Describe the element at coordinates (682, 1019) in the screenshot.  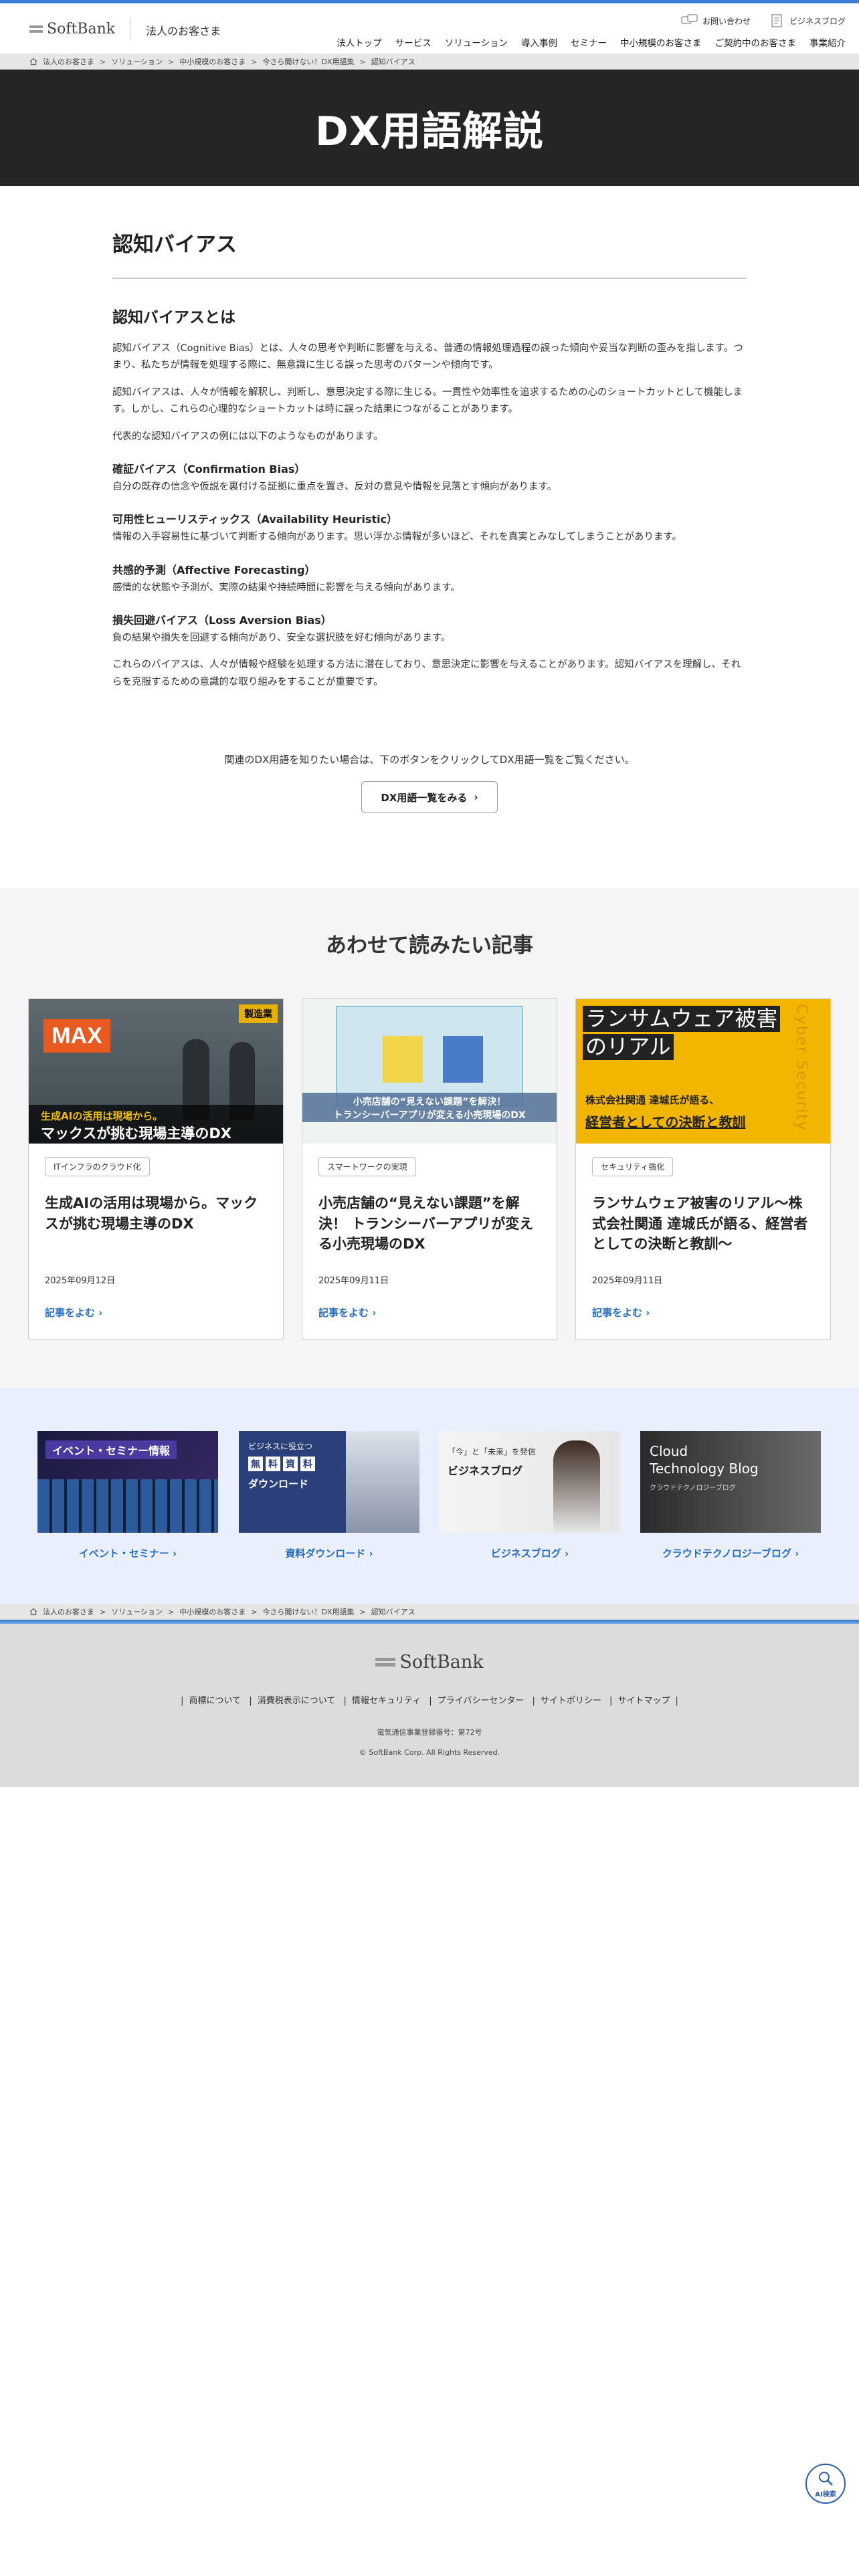
I see `card-image-caption: ランサムウェア被害` at that location.